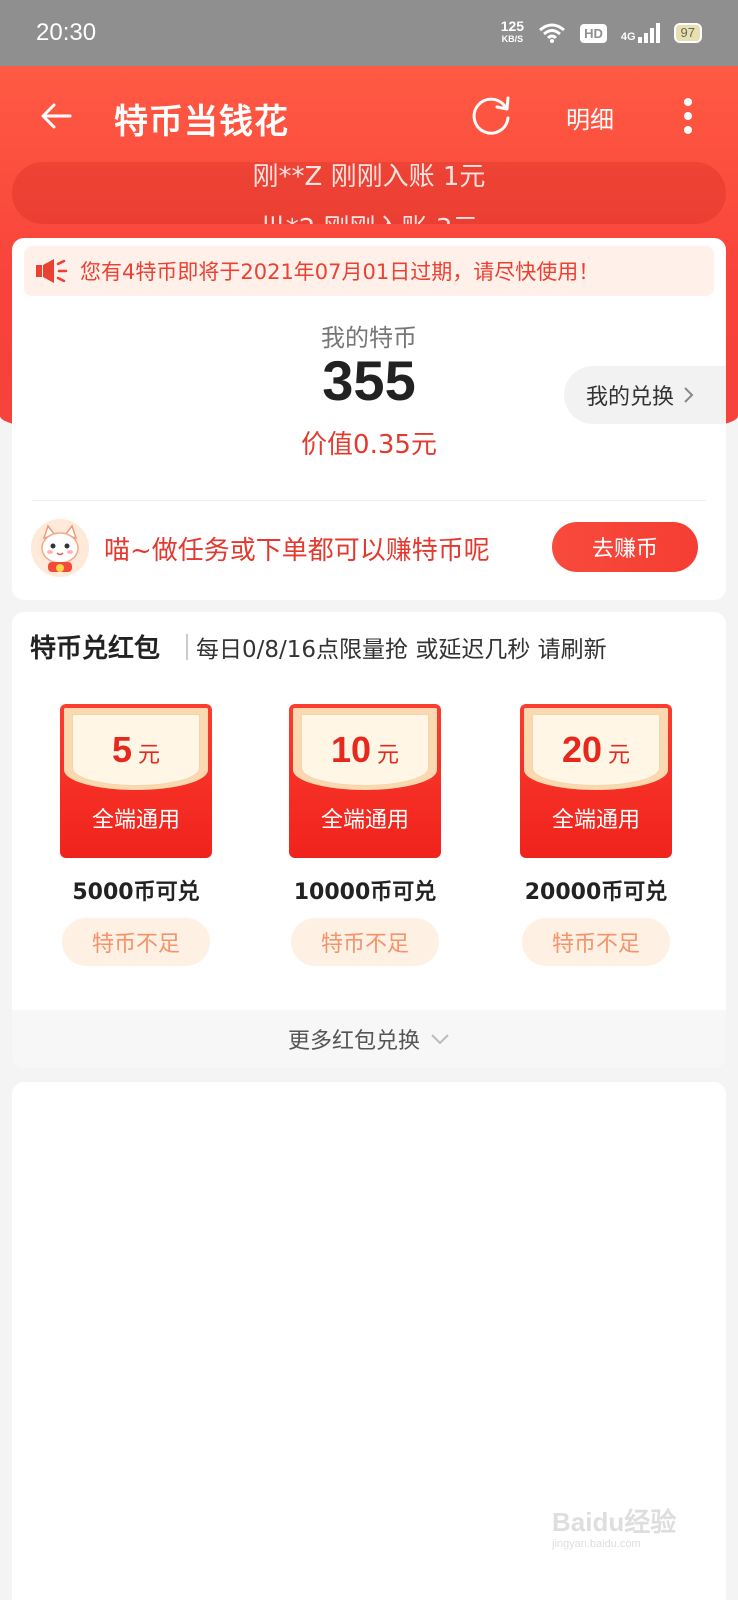 The width and height of the screenshot is (738, 1600). I want to click on packet-amount: 10, so click(351, 749).